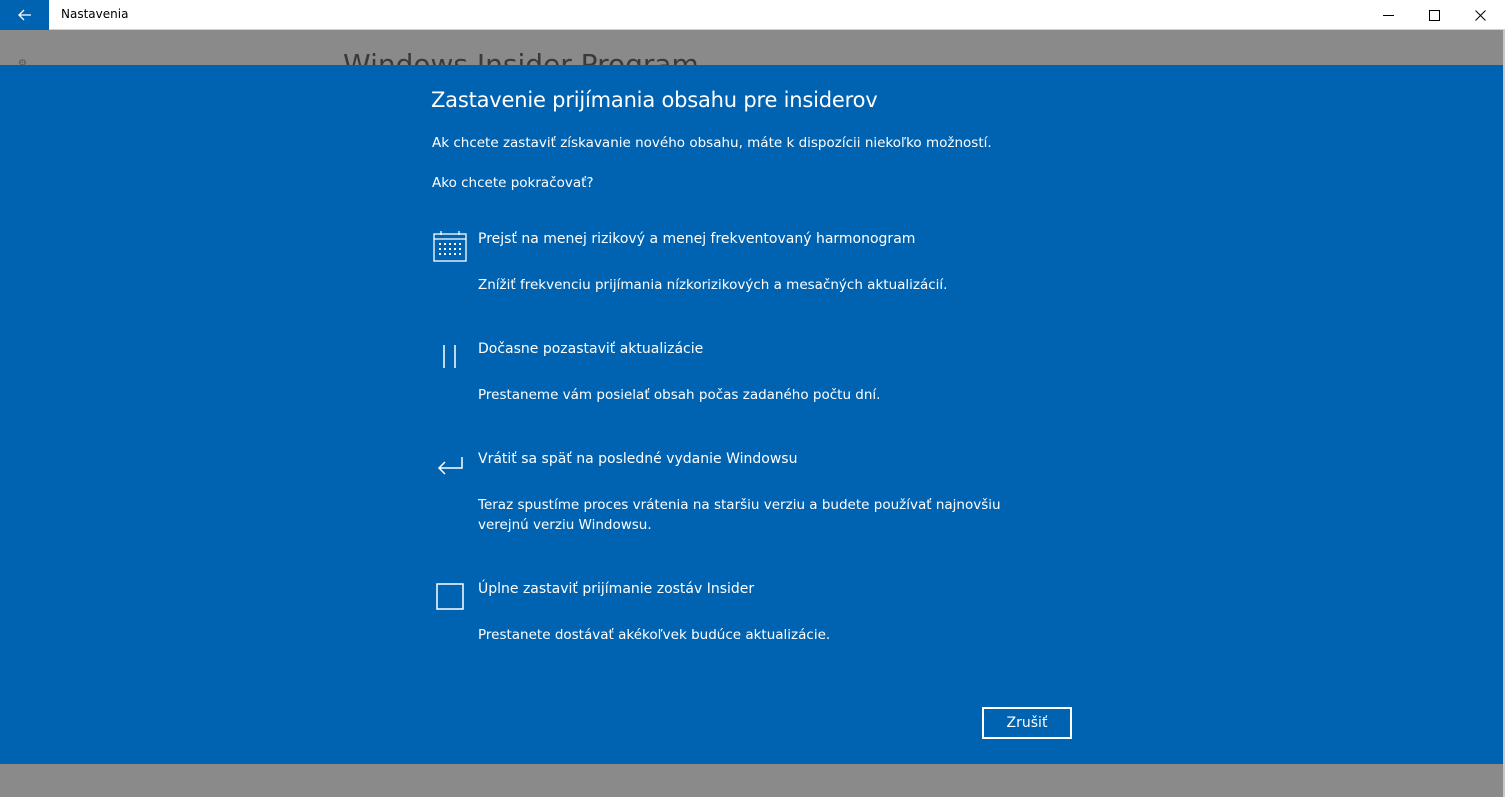 This screenshot has width=1505, height=797. Describe the element at coordinates (752, 15) in the screenshot. I see `title-bar: Nastavenia` at that location.